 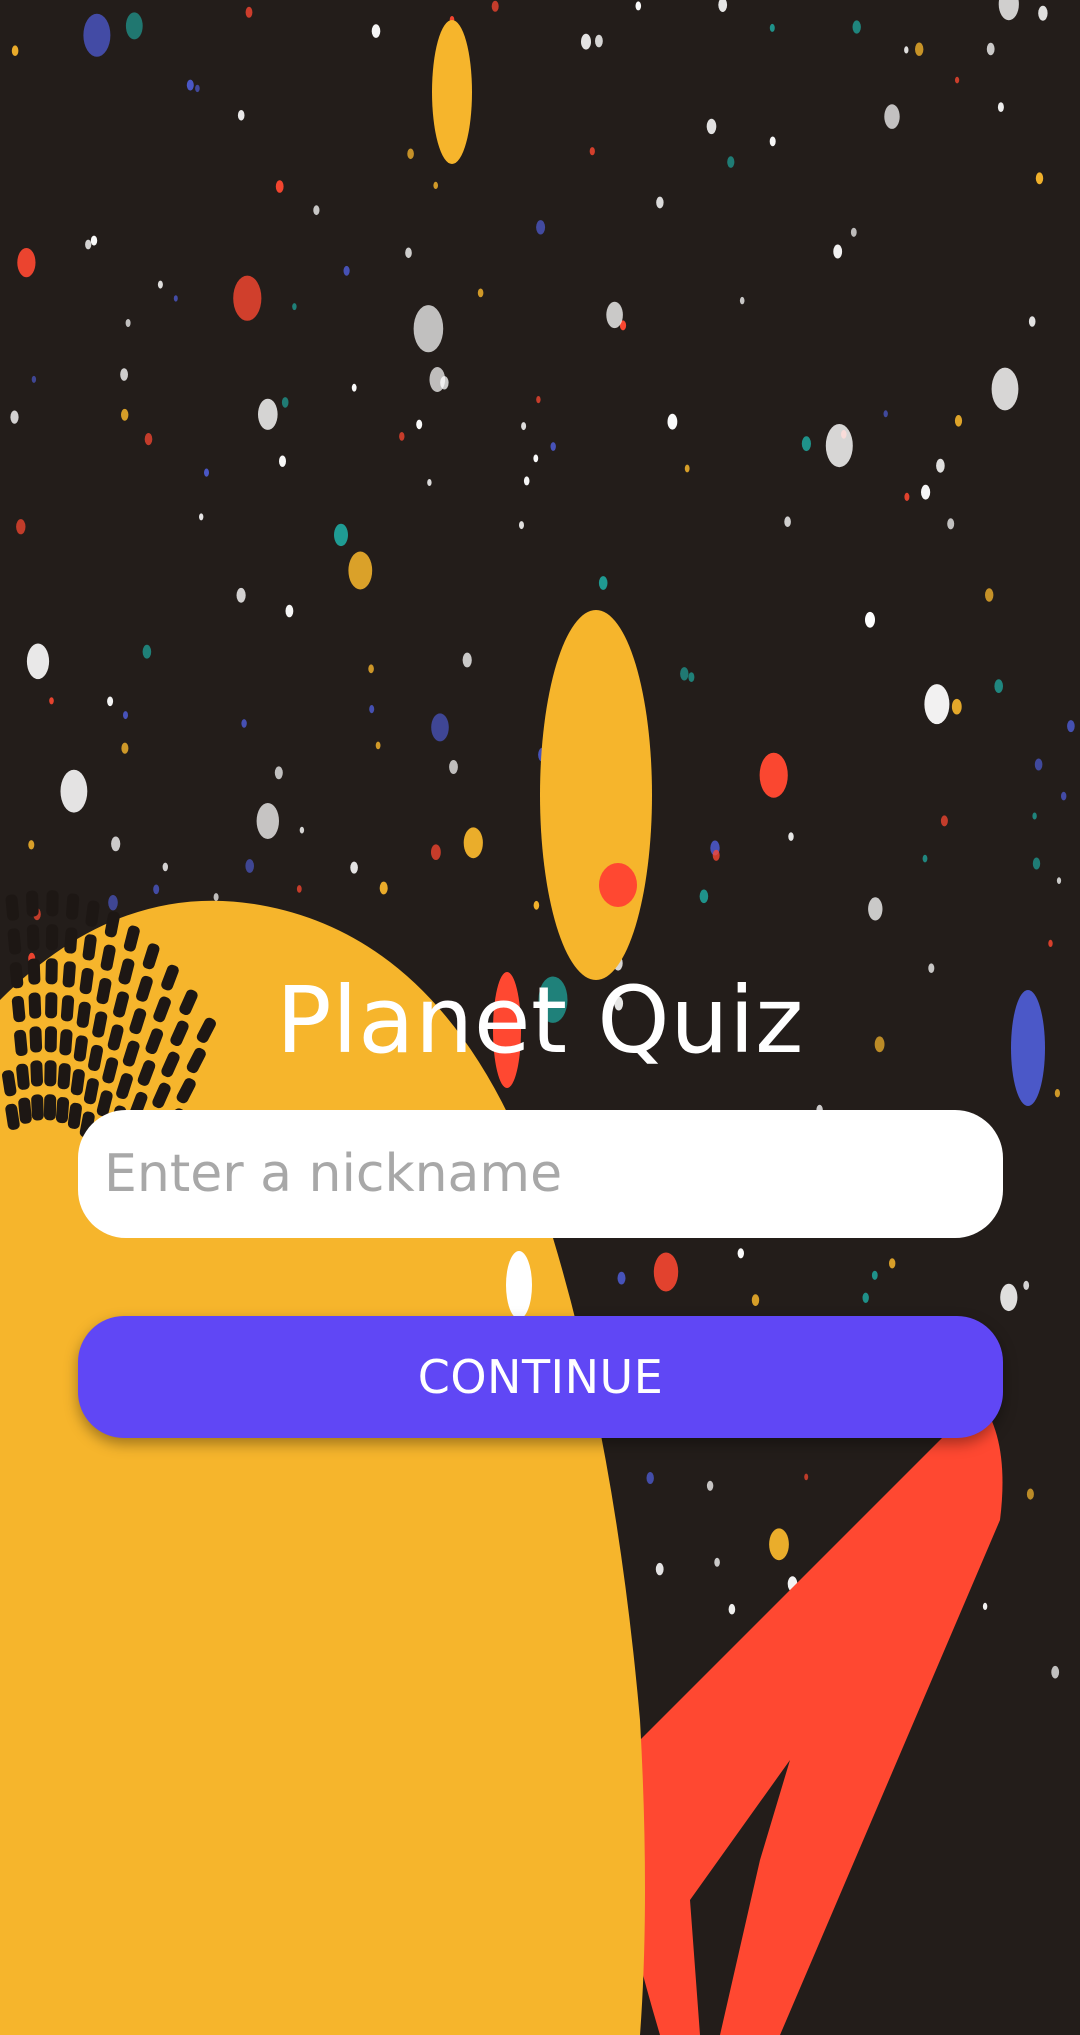 I want to click on oval-planet, so click(x=596, y=795).